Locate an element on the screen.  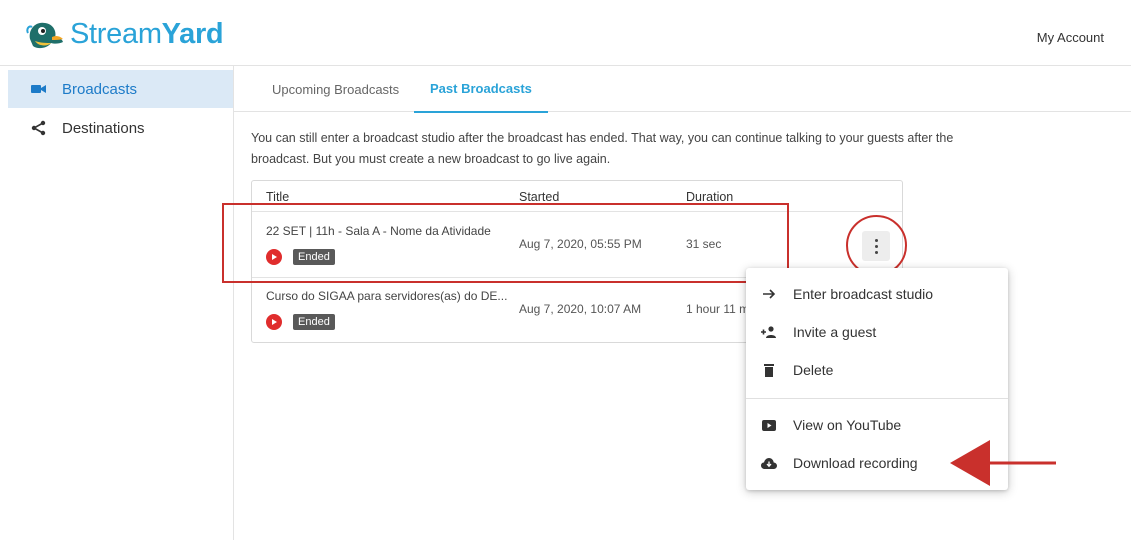
column-header-started: Started is located at coordinates (539, 197).